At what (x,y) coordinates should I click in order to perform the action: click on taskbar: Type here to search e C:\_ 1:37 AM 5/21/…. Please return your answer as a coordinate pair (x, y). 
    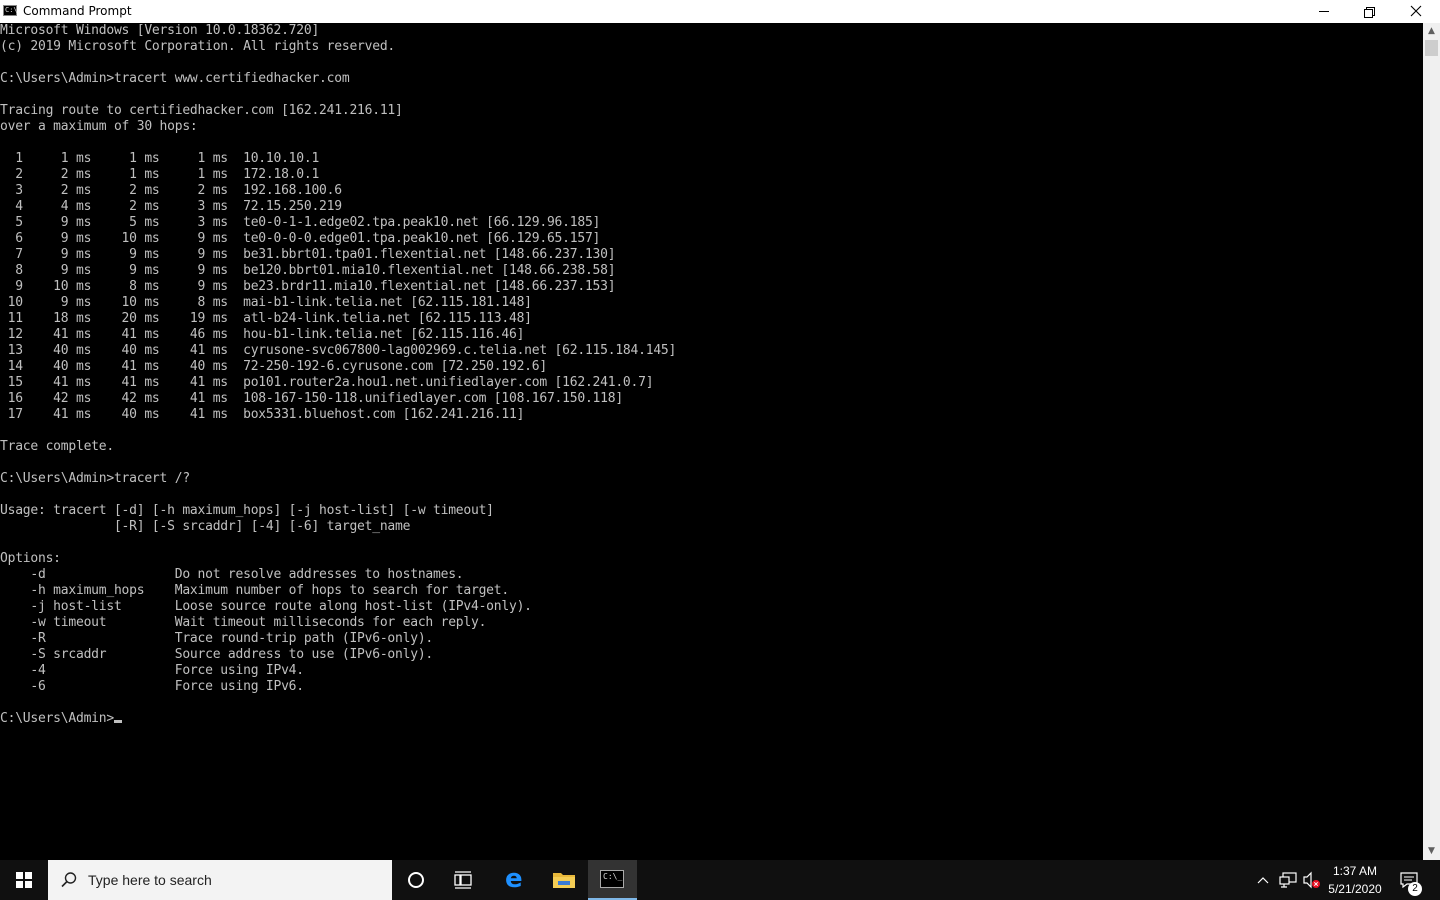
    Looking at the image, I should click on (720, 880).